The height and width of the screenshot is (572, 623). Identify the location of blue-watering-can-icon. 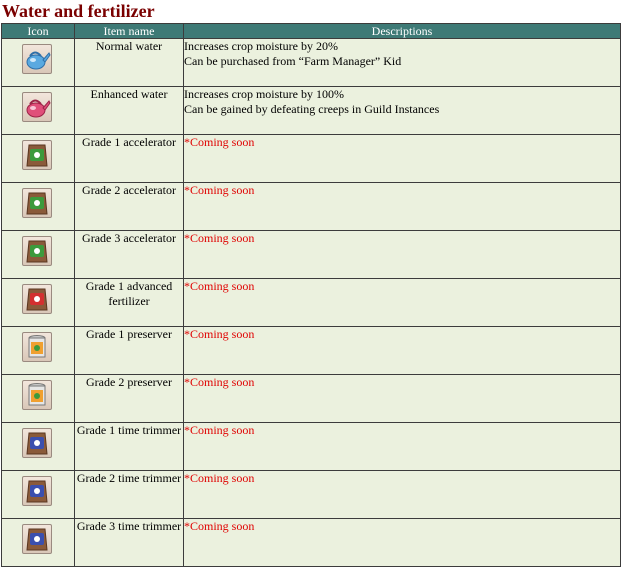
(37, 59).